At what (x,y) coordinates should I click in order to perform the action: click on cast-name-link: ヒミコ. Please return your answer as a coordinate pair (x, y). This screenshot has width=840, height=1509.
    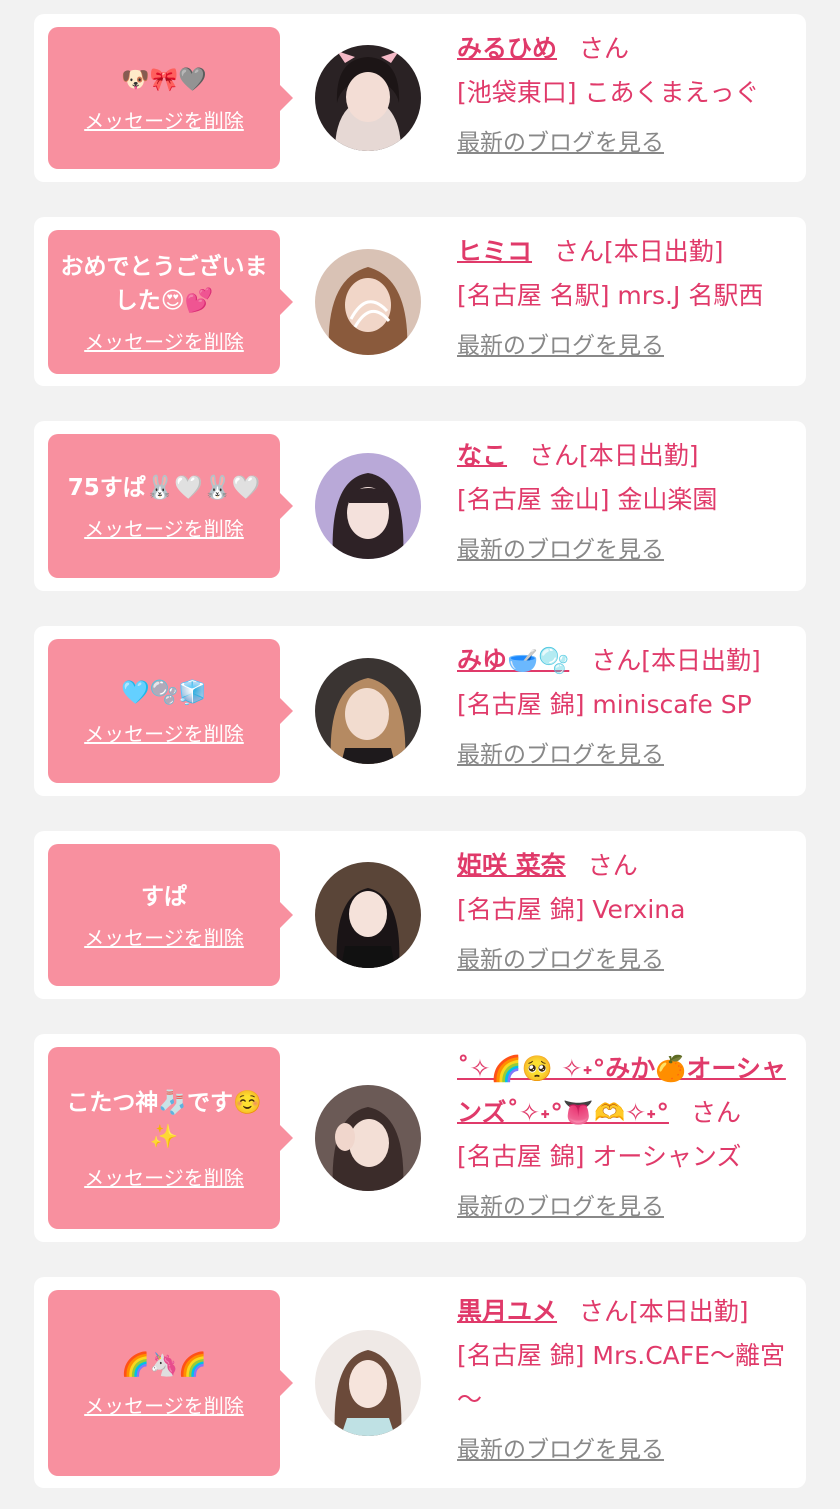
    Looking at the image, I should click on (494, 251).